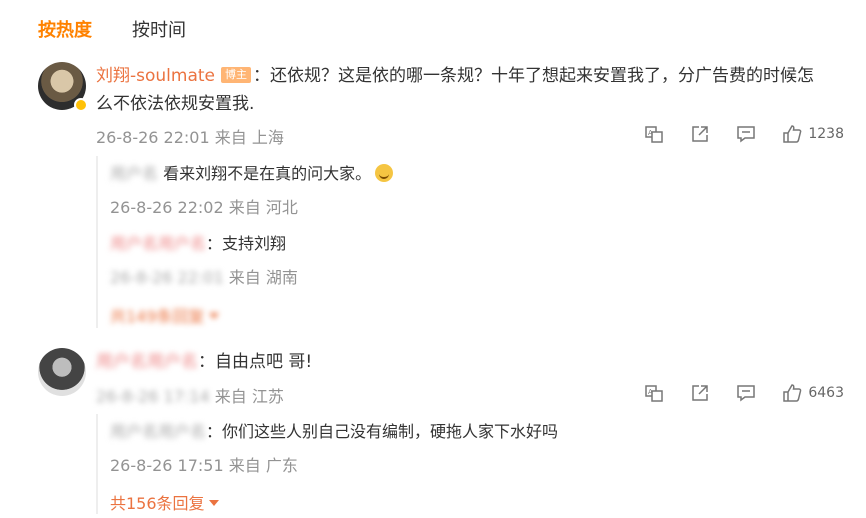  What do you see at coordinates (147, 362) in the screenshot?
I see `comment-username: 用户名用户名` at bounding box center [147, 362].